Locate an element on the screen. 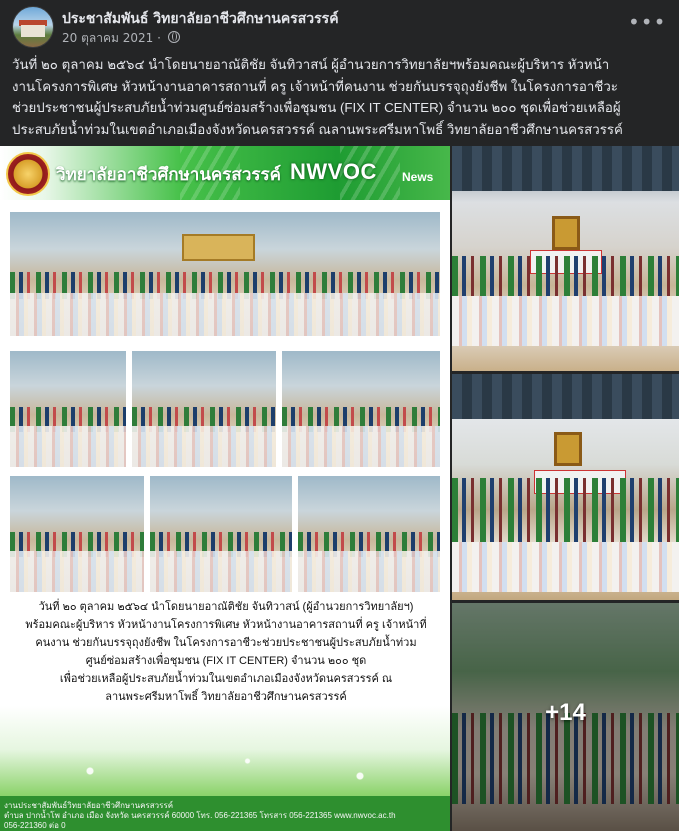 This screenshot has height=831, width=679. photo-portrait-sign is located at coordinates (218, 247).